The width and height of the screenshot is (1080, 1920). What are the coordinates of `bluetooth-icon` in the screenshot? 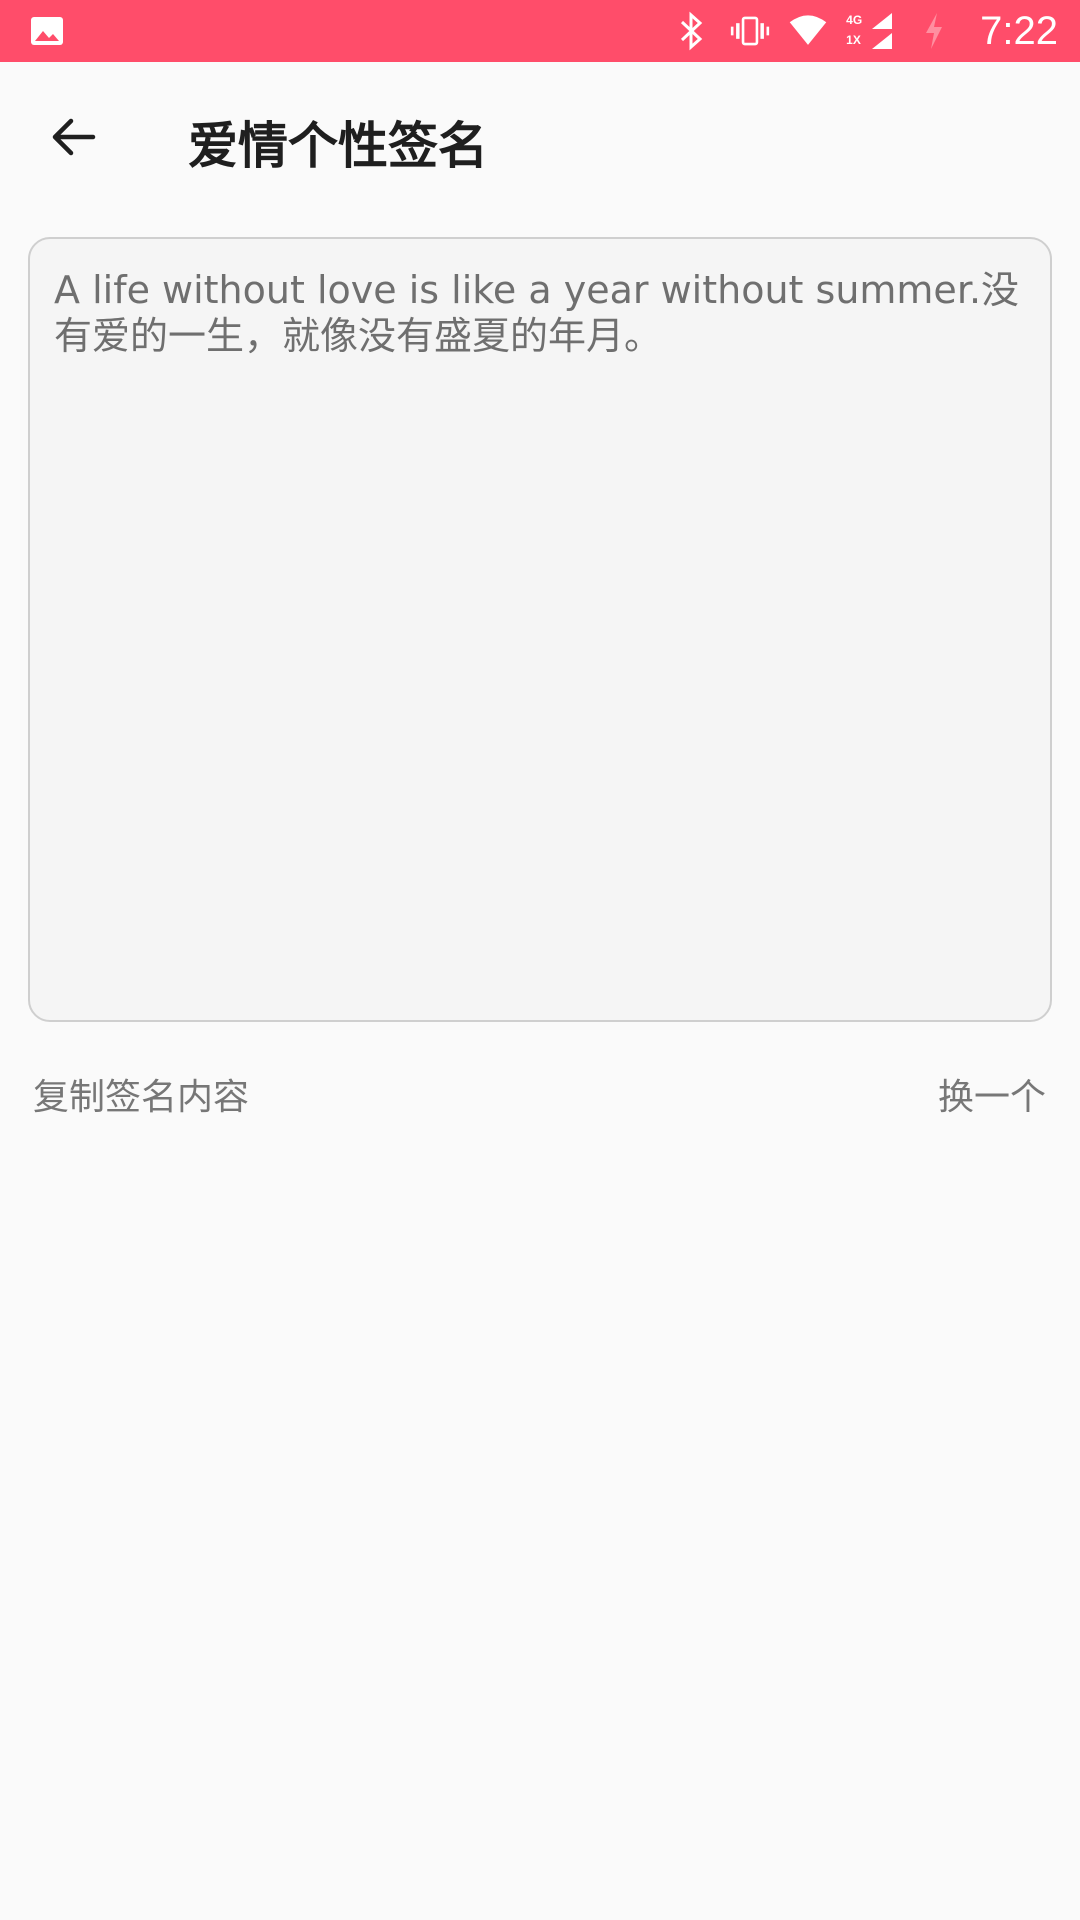 It's located at (692, 31).